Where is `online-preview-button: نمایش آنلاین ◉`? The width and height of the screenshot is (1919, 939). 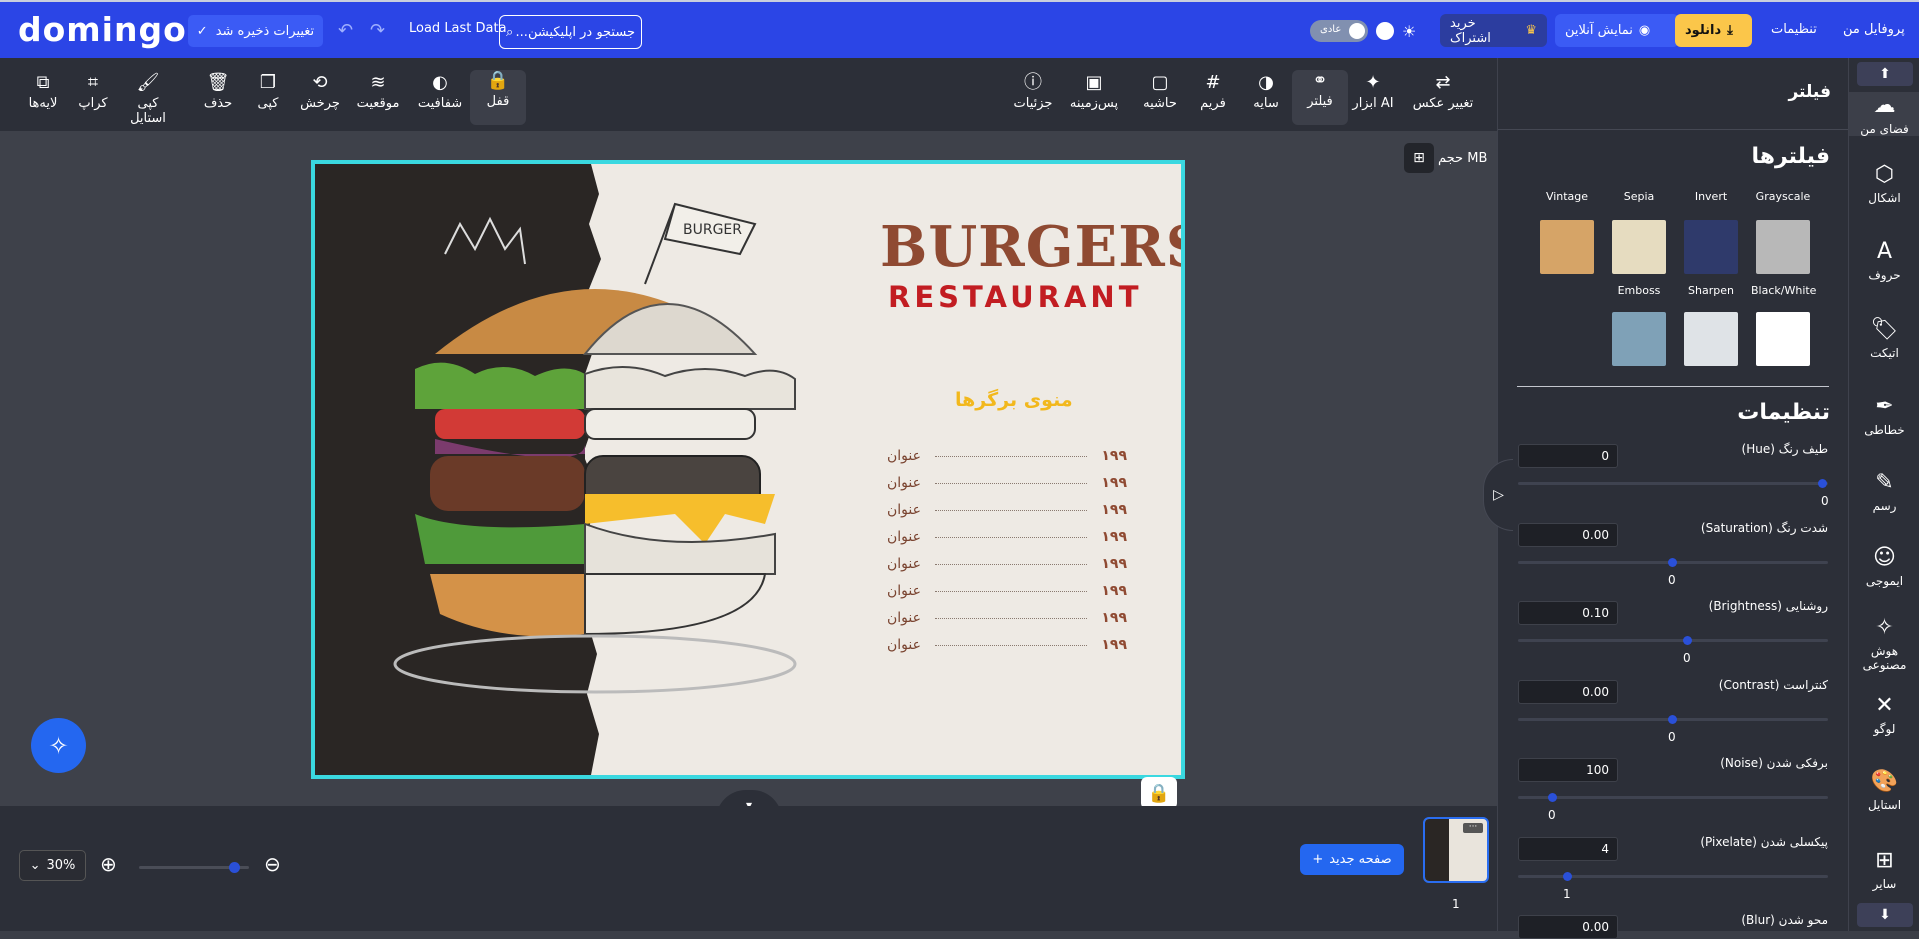
online-preview-button: نمایش آنلاین ◉ is located at coordinates (1617, 30).